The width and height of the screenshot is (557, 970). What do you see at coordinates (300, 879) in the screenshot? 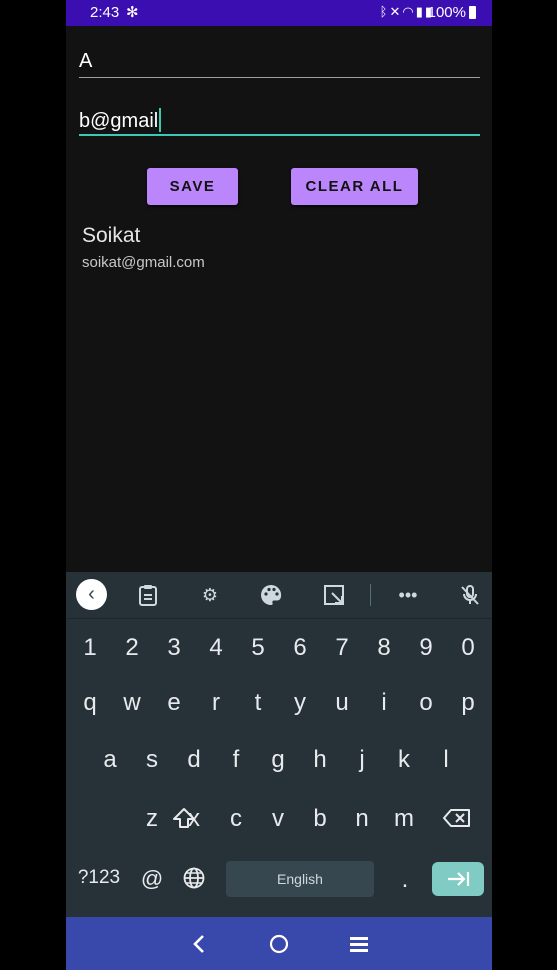
I see `space-bar: English` at bounding box center [300, 879].